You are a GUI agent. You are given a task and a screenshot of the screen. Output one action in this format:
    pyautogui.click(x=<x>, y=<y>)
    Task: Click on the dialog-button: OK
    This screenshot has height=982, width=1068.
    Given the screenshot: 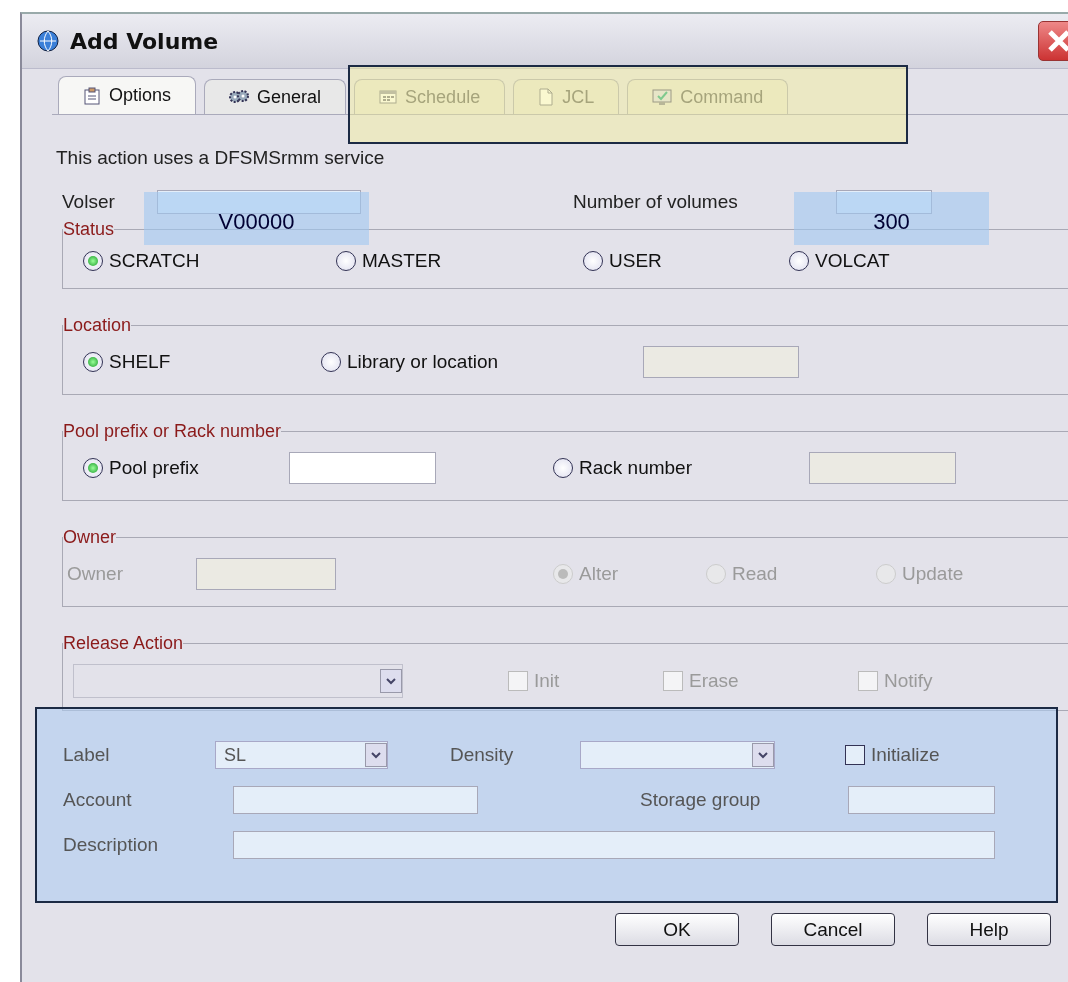 What is the action you would take?
    pyautogui.click(x=677, y=929)
    